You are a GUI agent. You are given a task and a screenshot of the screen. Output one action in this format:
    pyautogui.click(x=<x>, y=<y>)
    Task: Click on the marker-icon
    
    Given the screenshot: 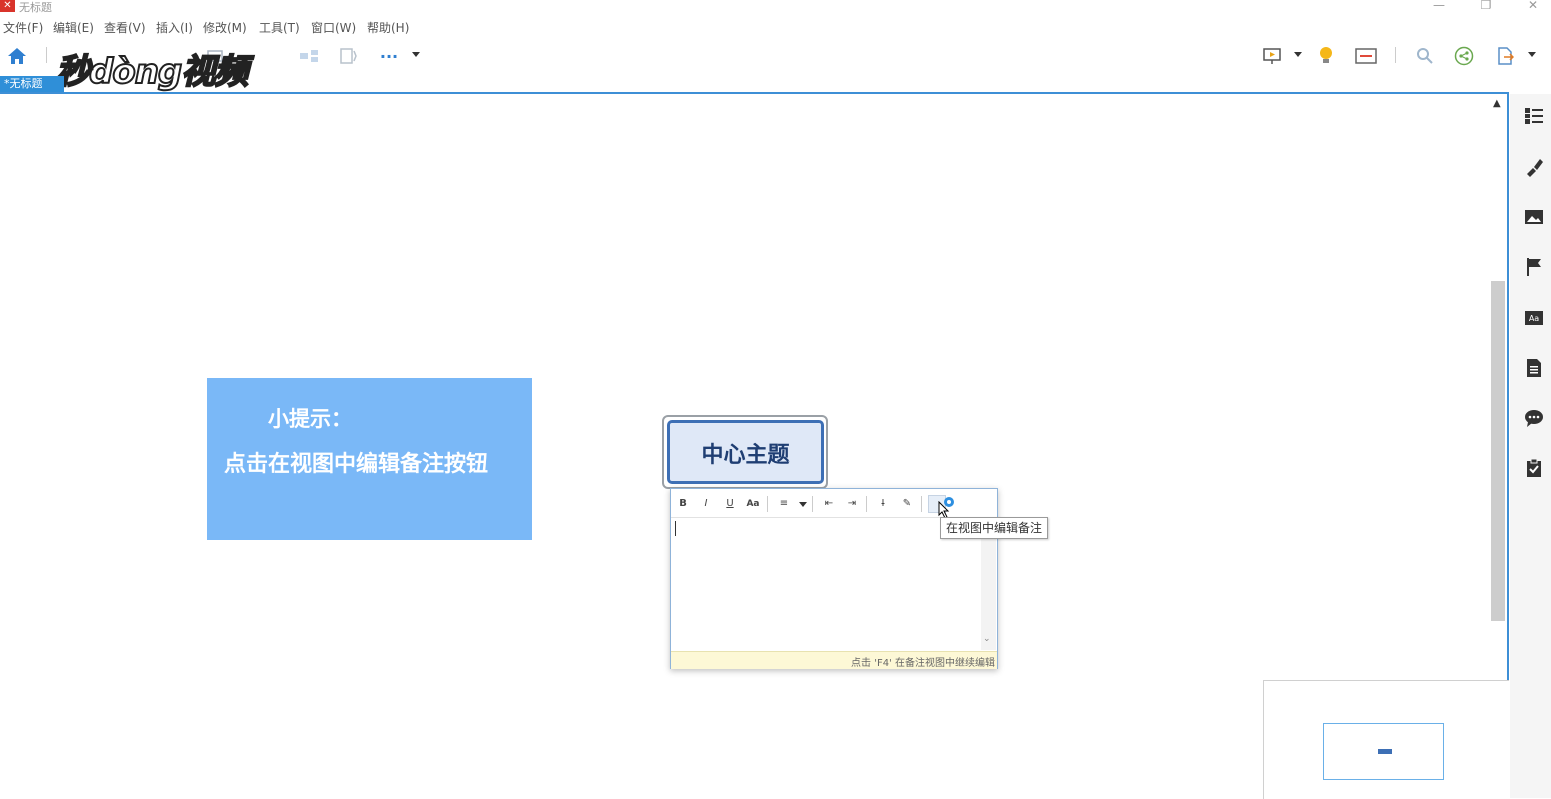 What is the action you would take?
    pyautogui.click(x=1534, y=267)
    